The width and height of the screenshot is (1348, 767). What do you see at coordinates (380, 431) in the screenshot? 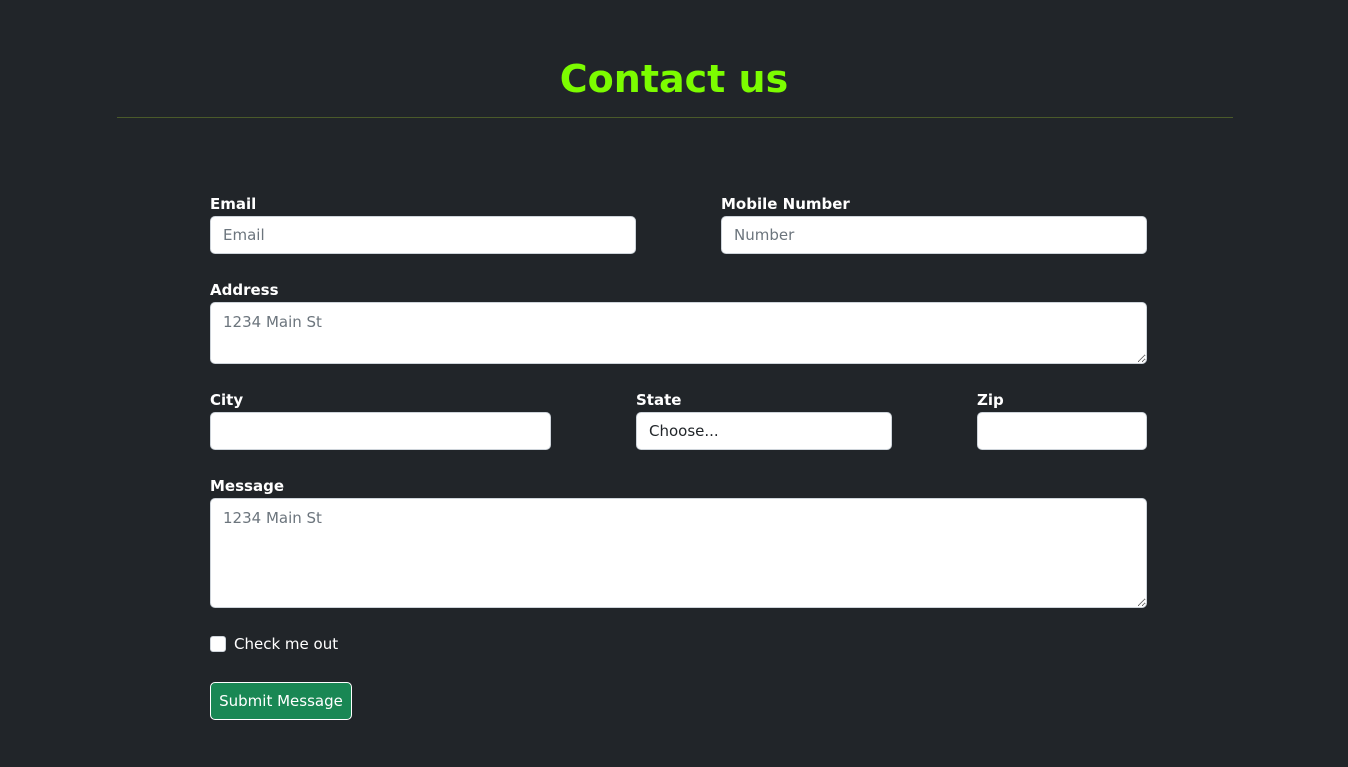
I see `city-input` at bounding box center [380, 431].